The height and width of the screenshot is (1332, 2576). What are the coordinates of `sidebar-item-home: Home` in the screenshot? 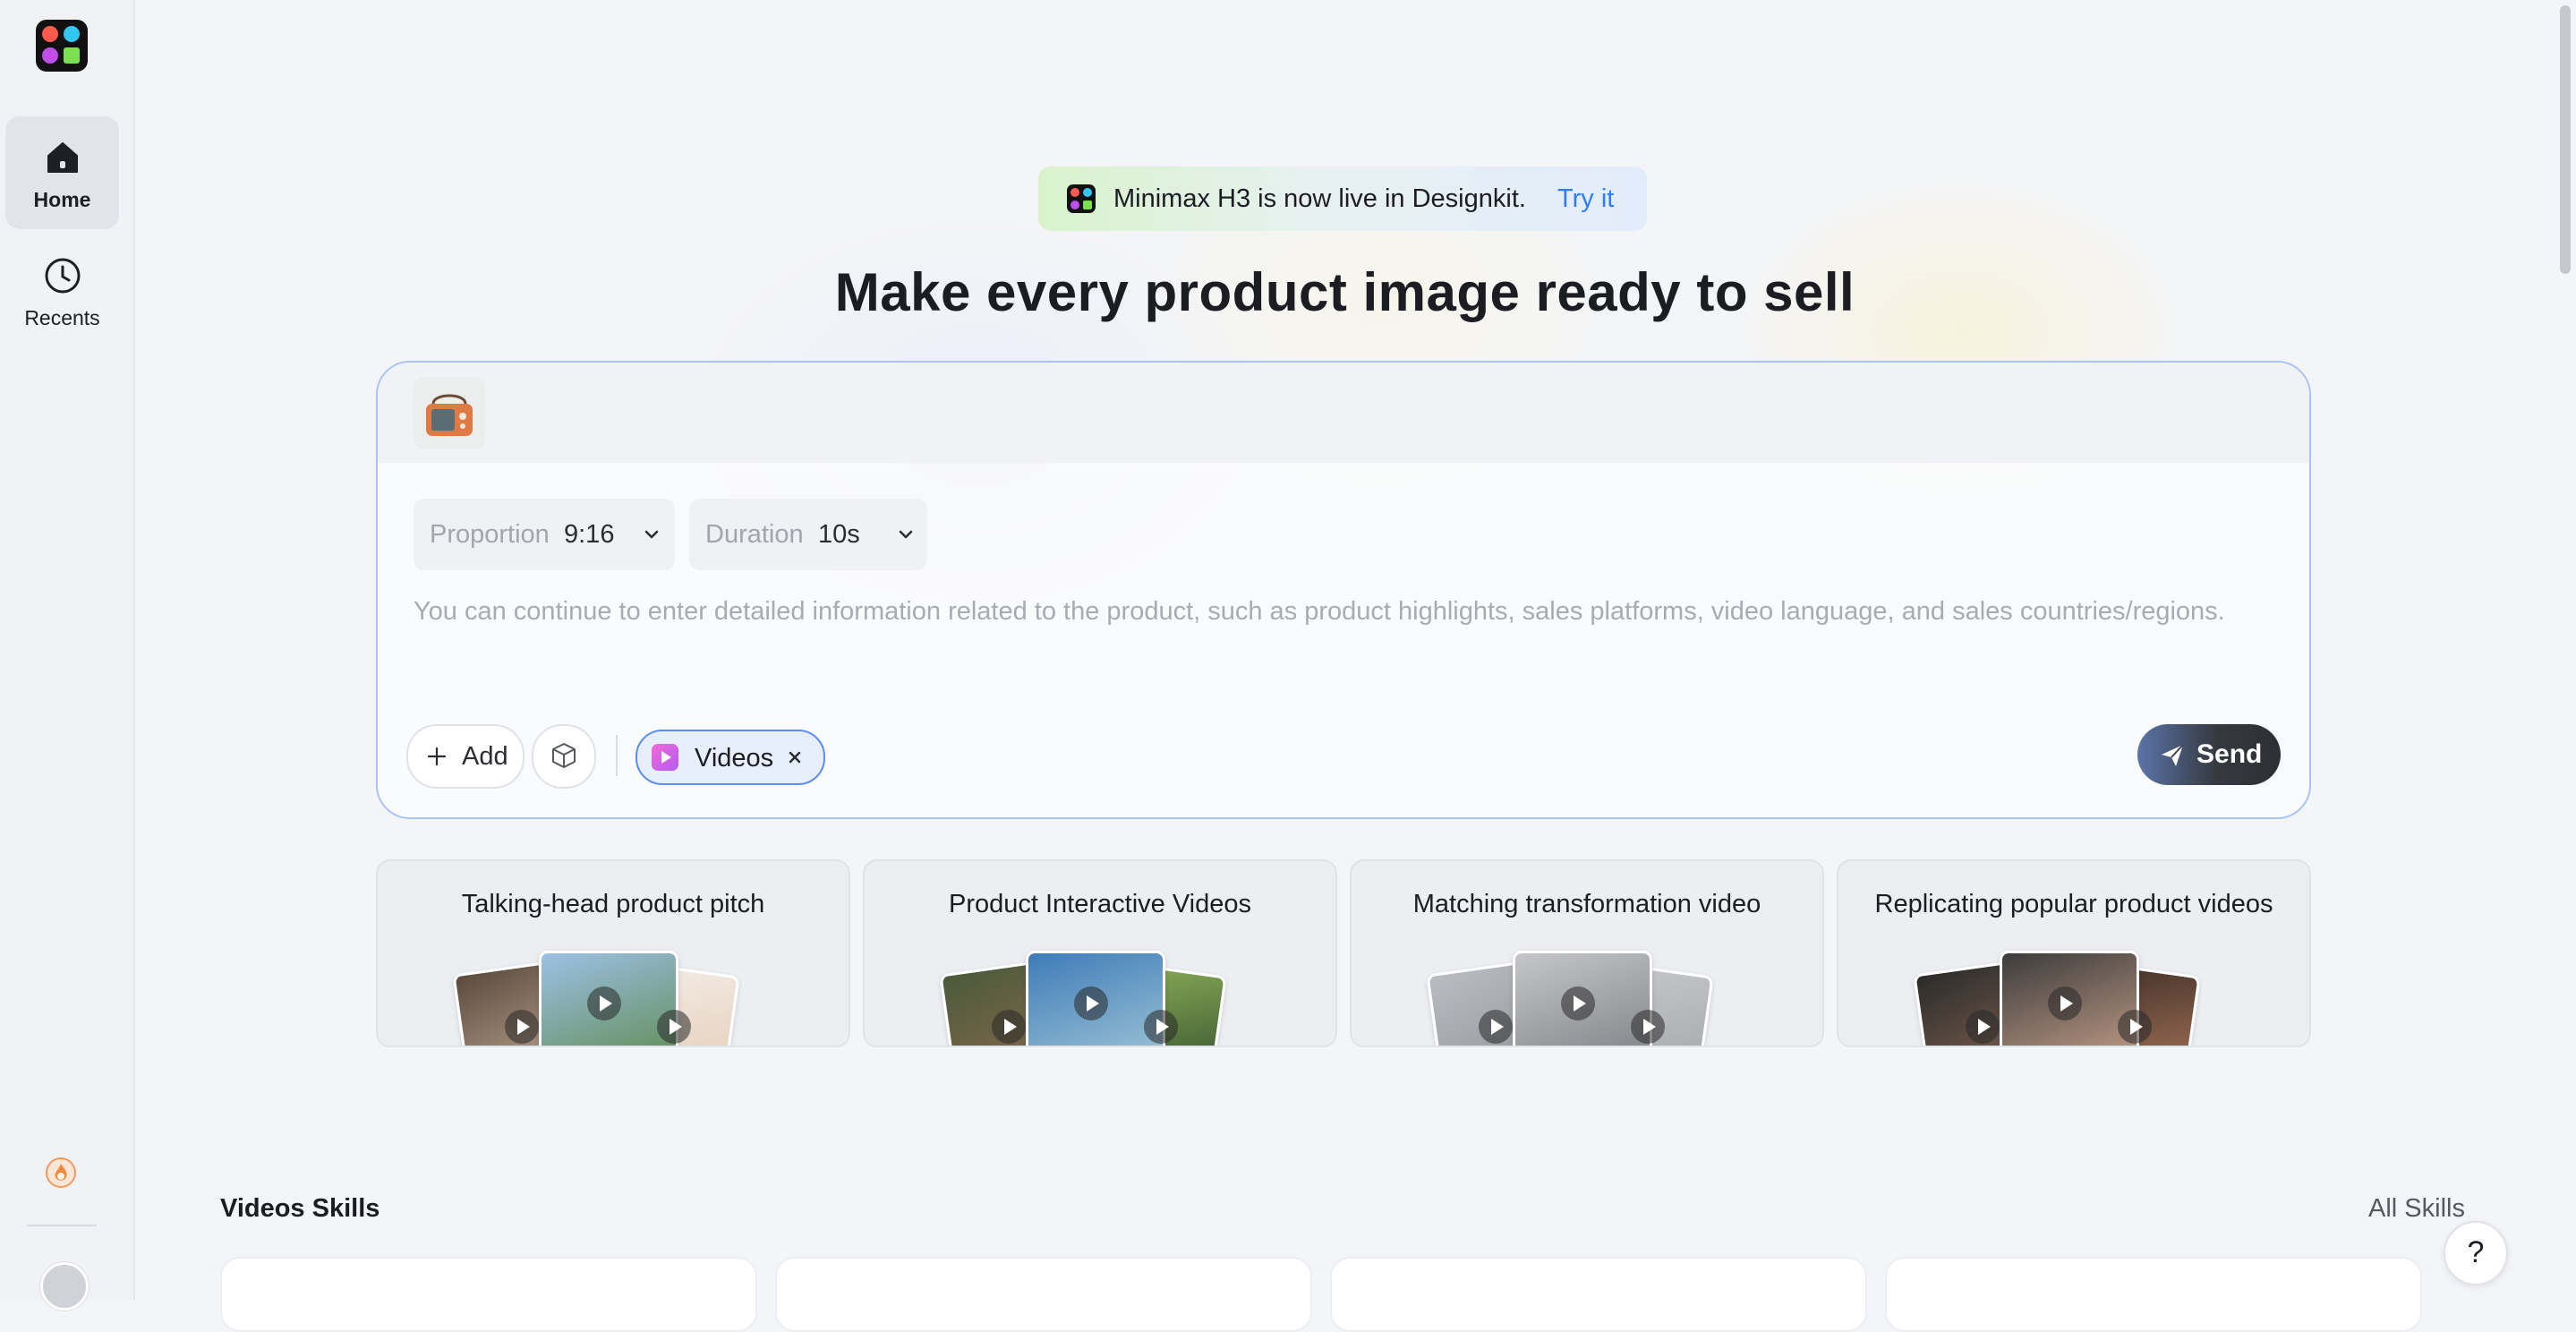 It's located at (62, 172).